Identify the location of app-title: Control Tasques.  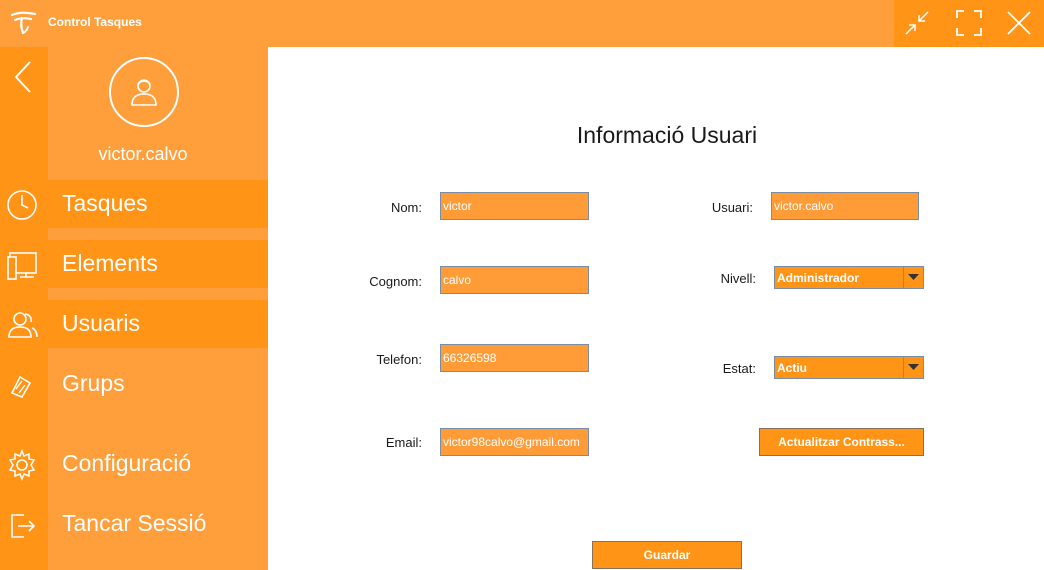
(95, 22).